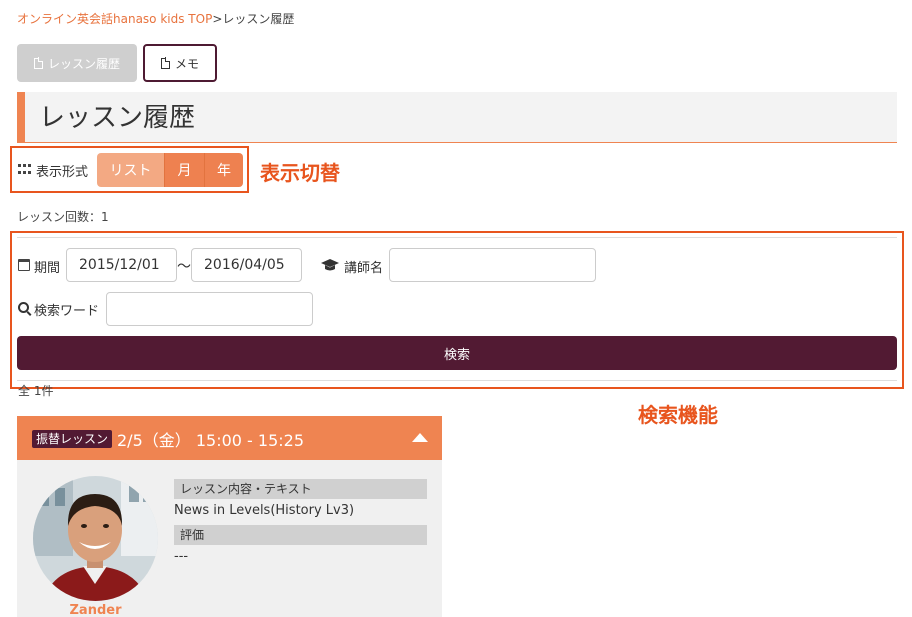 The height and width of the screenshot is (617, 912). I want to click on tab-memo: メモ, so click(180, 63).